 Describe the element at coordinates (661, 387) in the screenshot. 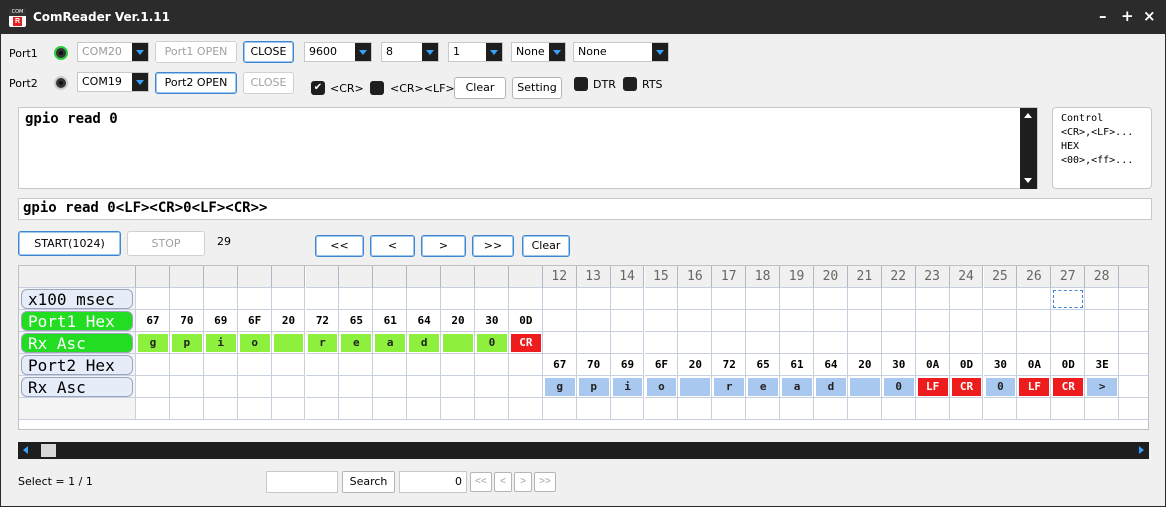

I see `ascii-cell: o` at that location.